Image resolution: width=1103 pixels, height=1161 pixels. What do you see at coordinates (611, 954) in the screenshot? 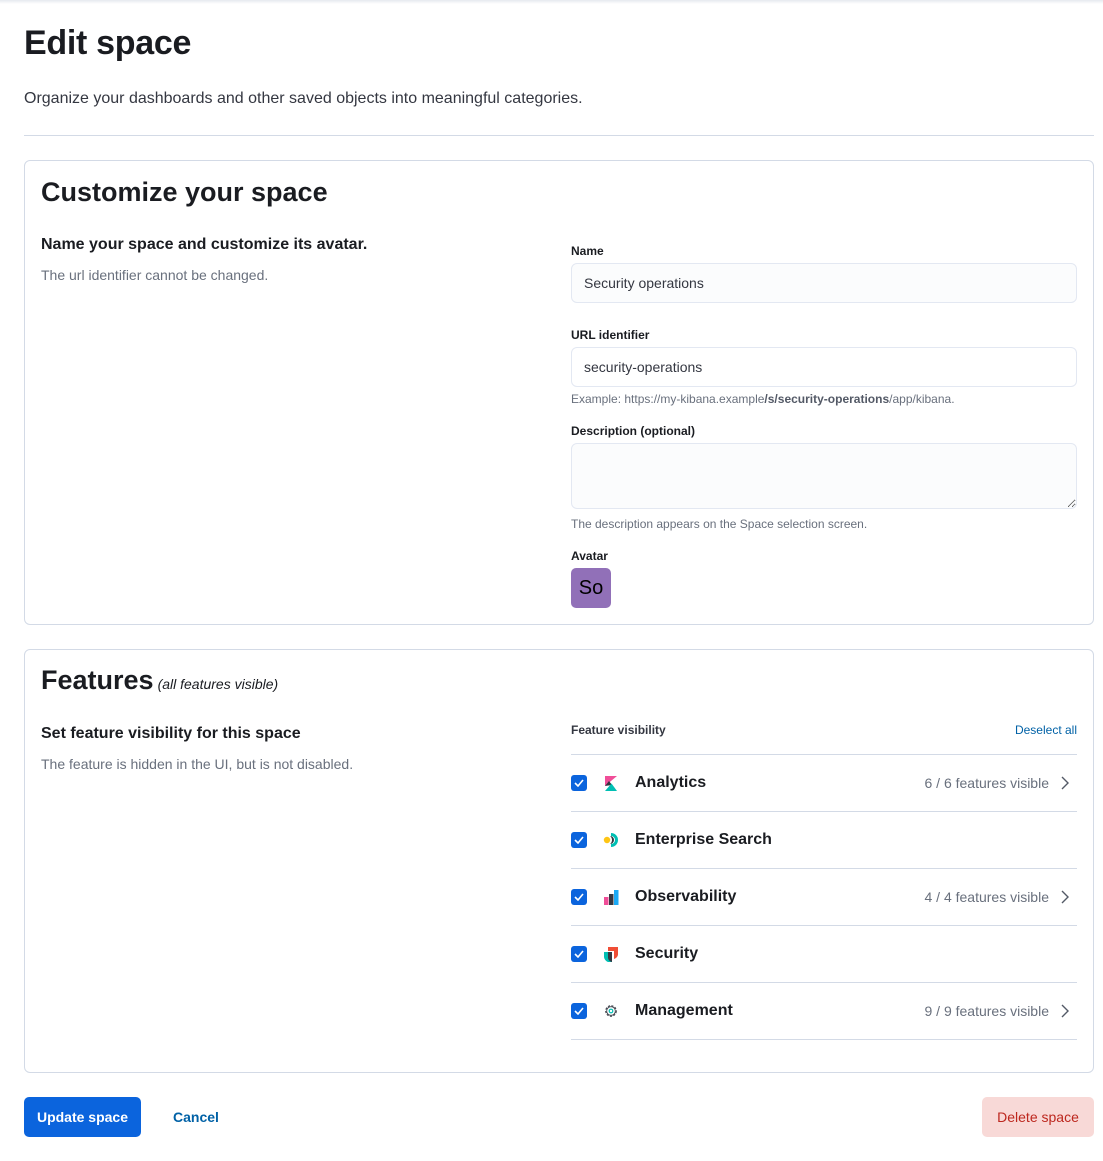
I see `security-logo-icon` at bounding box center [611, 954].